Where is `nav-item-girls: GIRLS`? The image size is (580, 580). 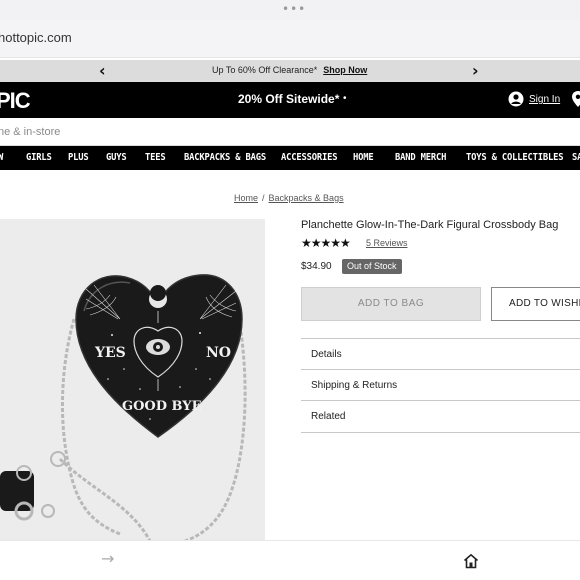
nav-item-girls: GIRLS is located at coordinates (39, 157).